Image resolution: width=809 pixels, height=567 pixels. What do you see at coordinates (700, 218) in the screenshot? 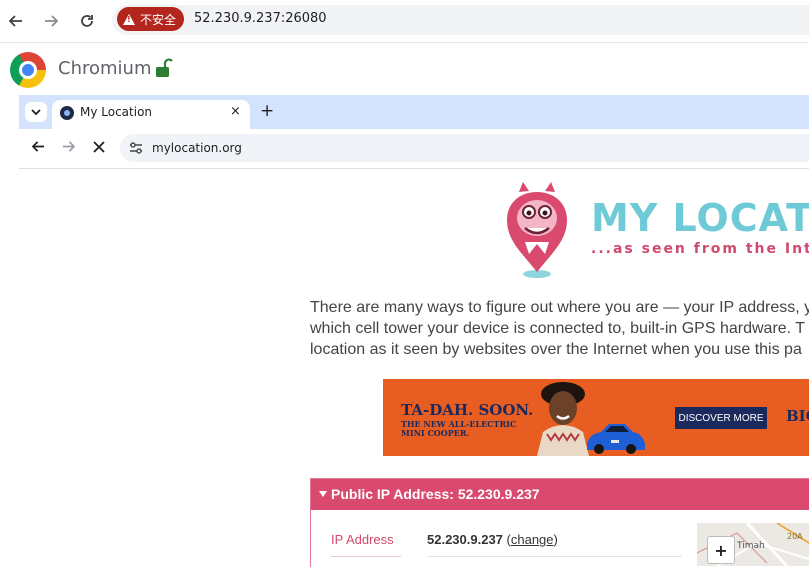
I see `site-logo-title: MY LOCATI` at bounding box center [700, 218].